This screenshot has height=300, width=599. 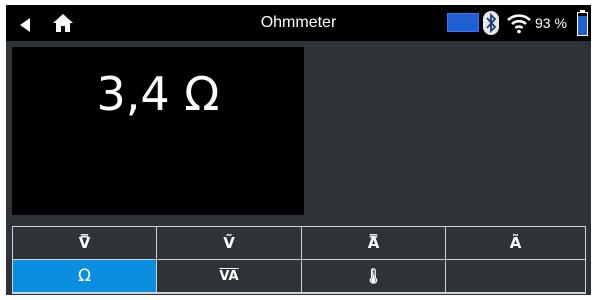 I want to click on mode-resistance-button: Ω, so click(x=84, y=276).